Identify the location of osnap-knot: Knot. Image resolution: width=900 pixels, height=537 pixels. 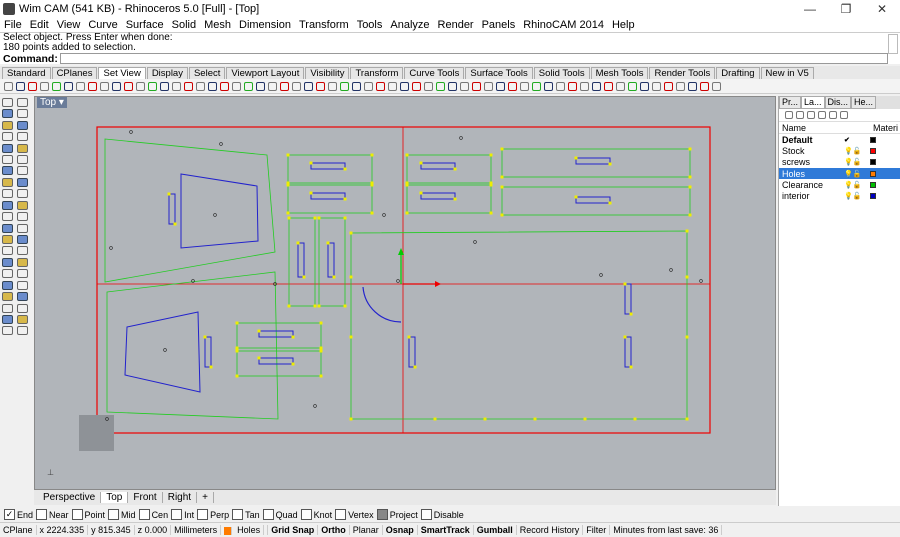
(316, 514).